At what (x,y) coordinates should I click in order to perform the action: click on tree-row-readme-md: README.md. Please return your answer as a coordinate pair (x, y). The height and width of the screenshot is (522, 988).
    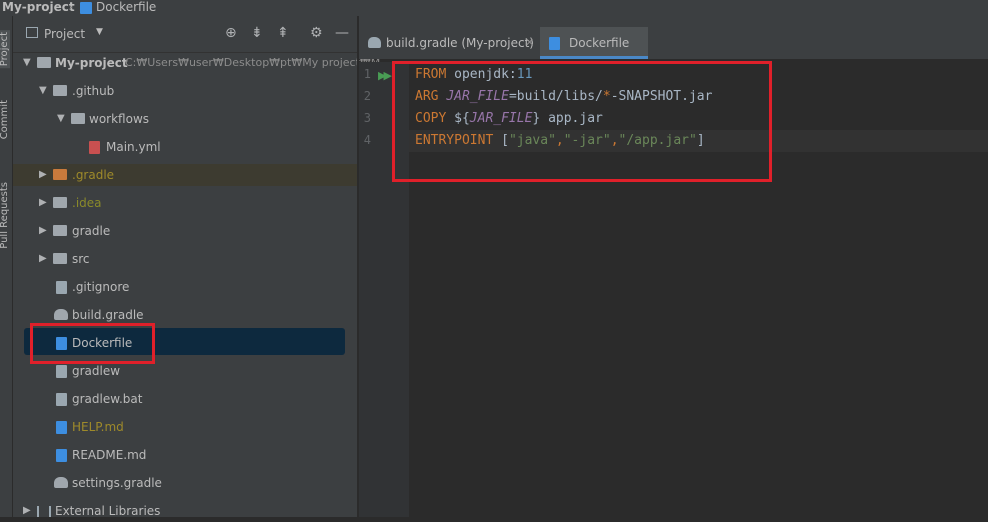
    Looking at the image, I should click on (185, 455).